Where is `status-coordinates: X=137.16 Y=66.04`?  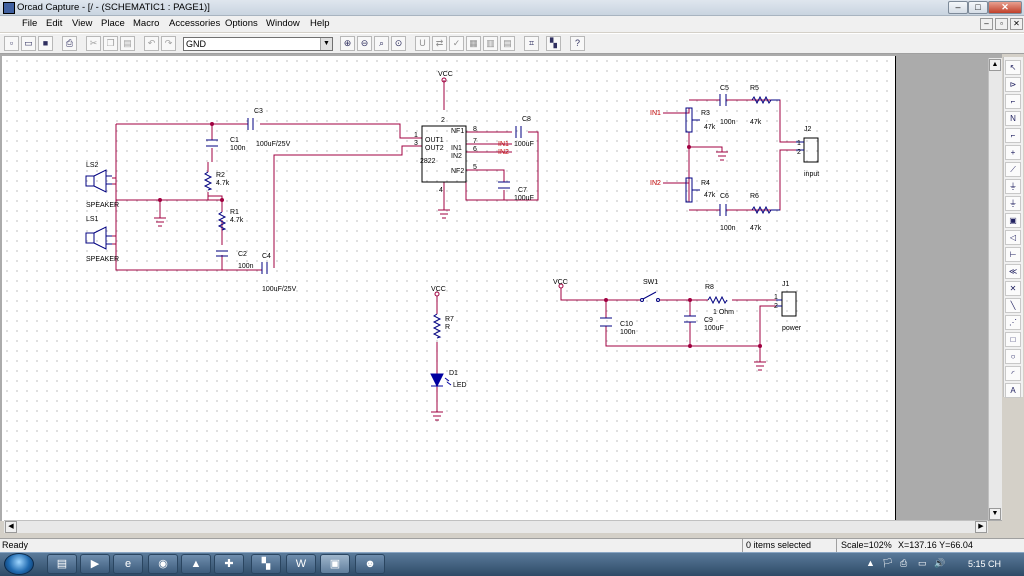 status-coordinates: X=137.16 Y=66.04 is located at coordinates (935, 545).